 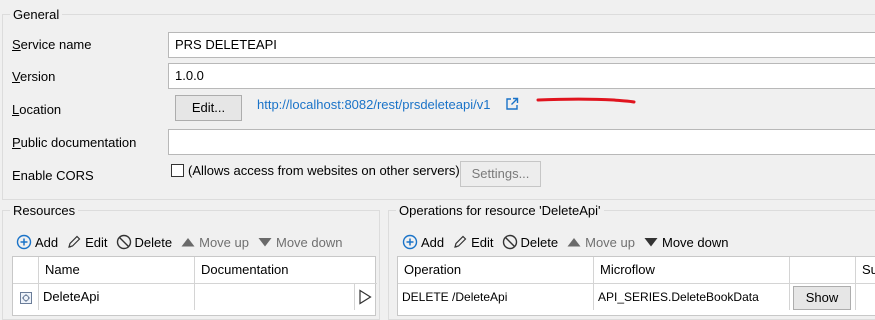 What do you see at coordinates (37, 76) in the screenshot?
I see `version-label-rest: ersion` at bounding box center [37, 76].